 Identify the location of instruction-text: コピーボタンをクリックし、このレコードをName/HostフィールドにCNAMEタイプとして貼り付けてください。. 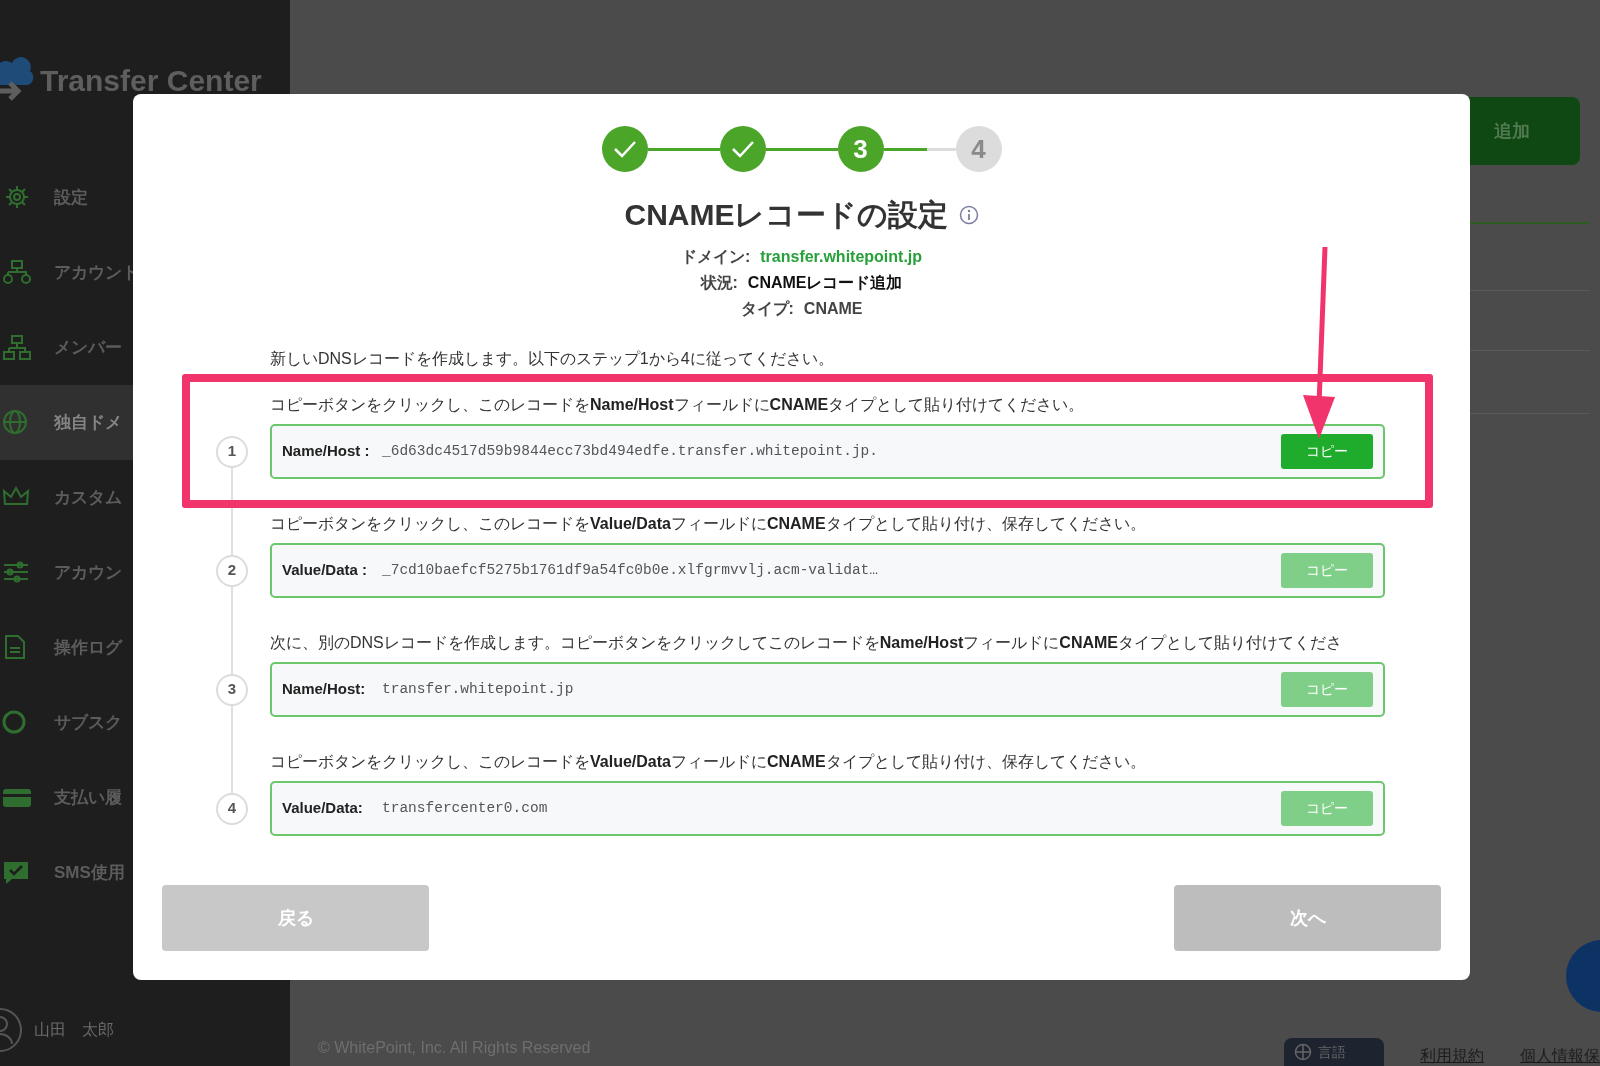
(678, 405).